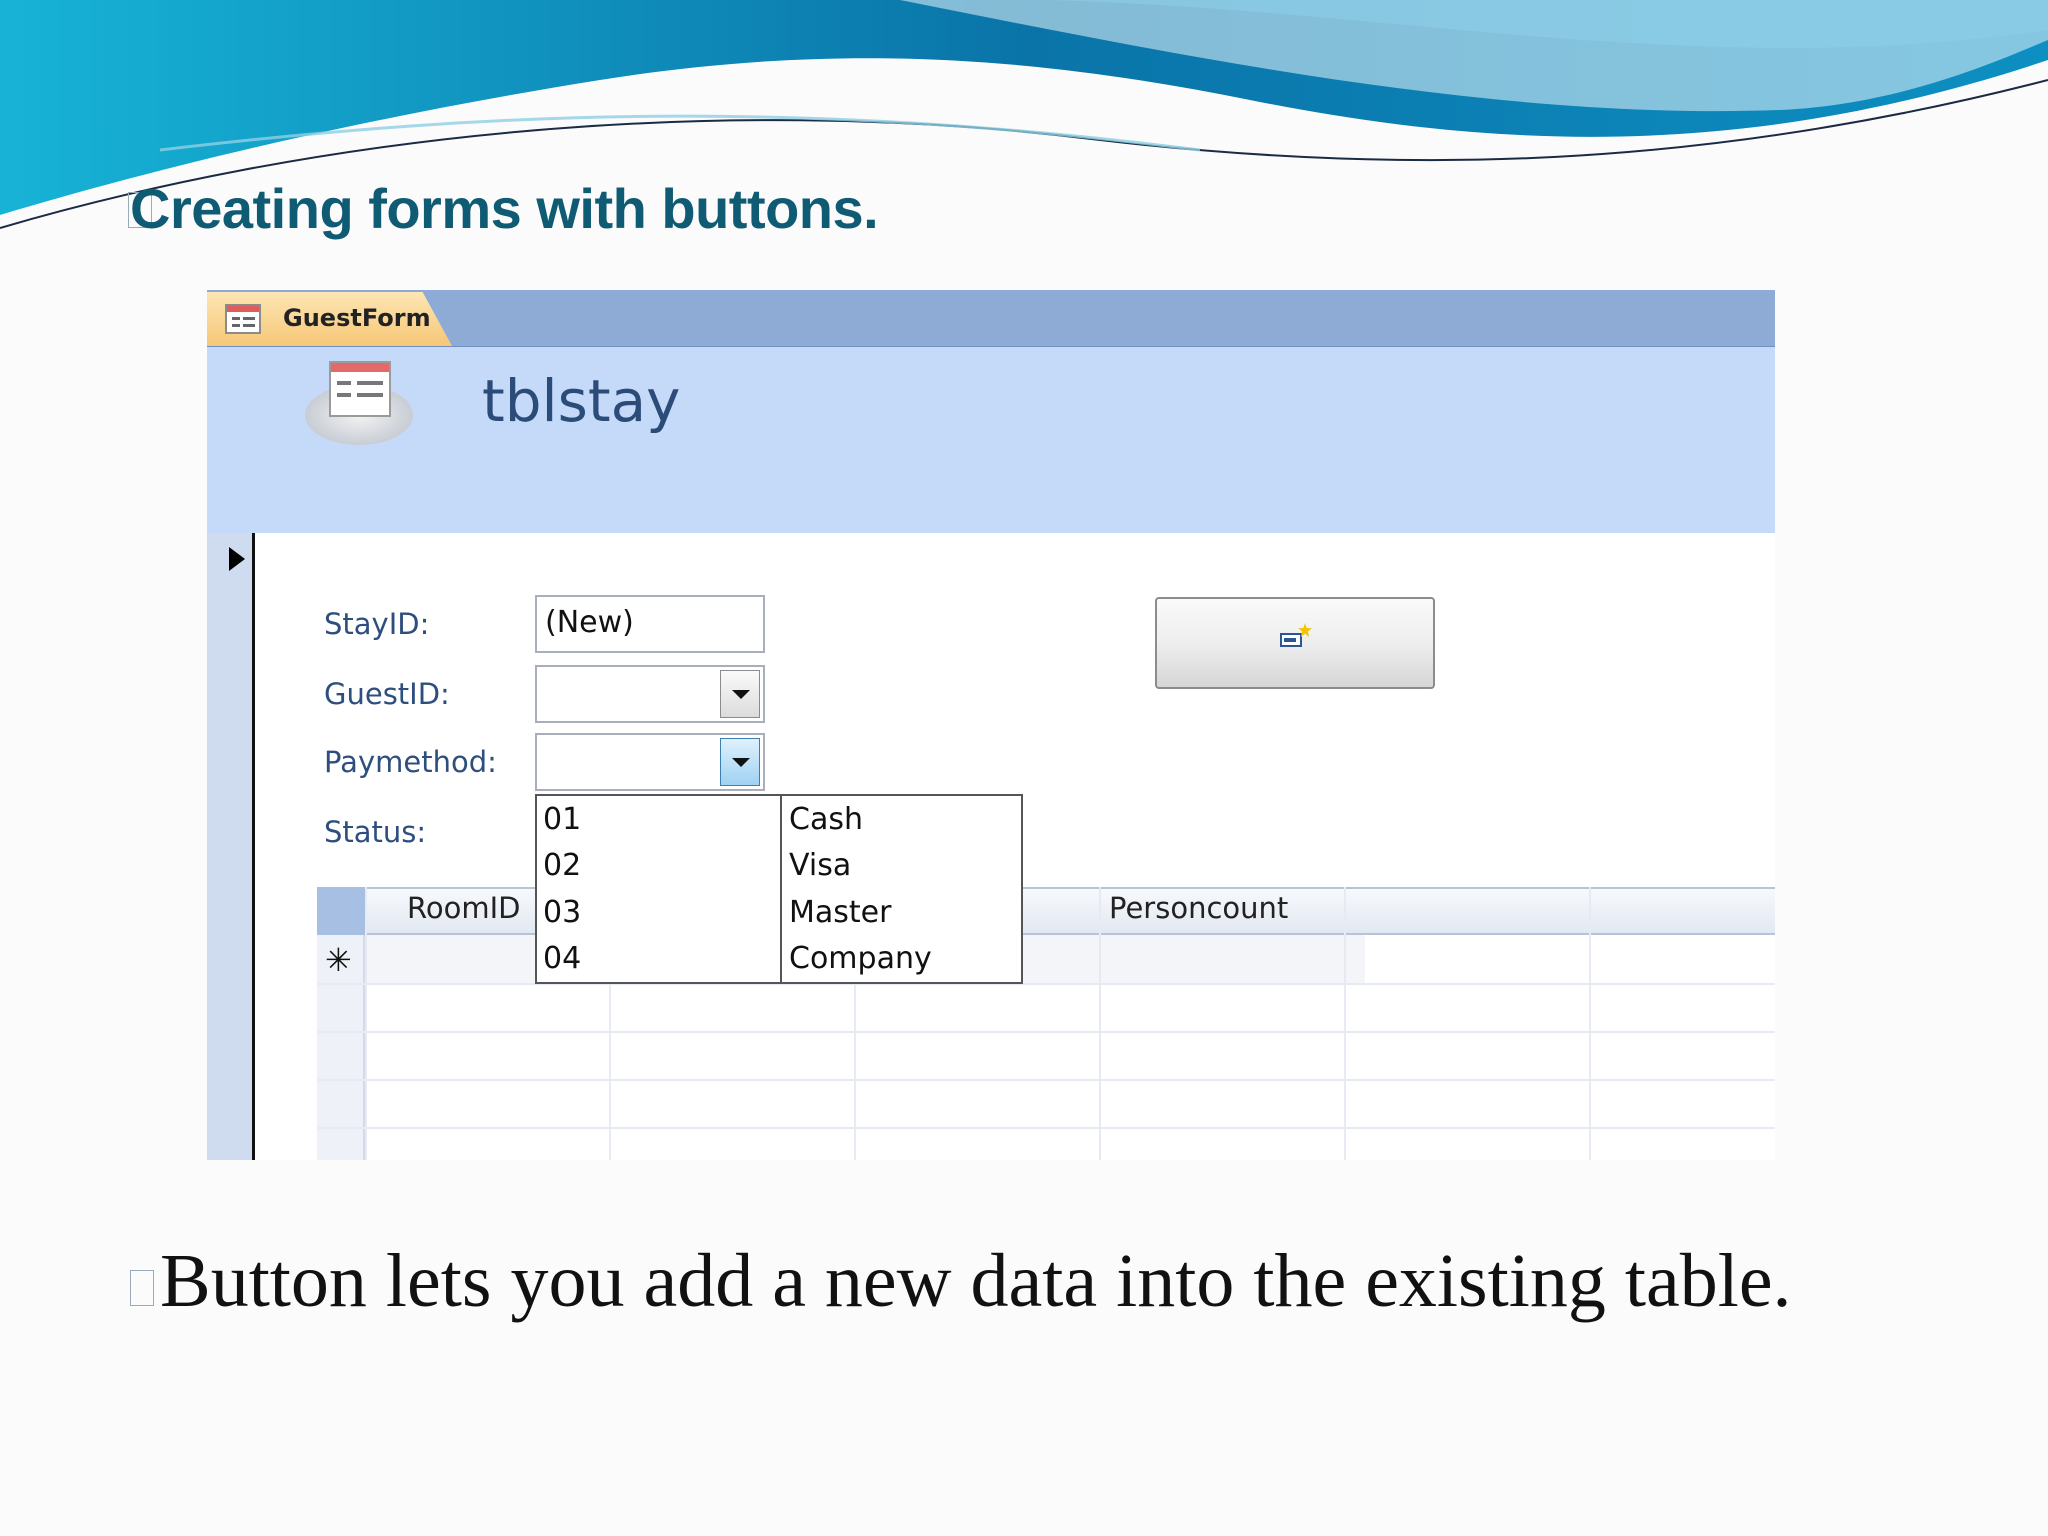 The height and width of the screenshot is (1536, 2048). I want to click on guestid-combobox, so click(650, 694).